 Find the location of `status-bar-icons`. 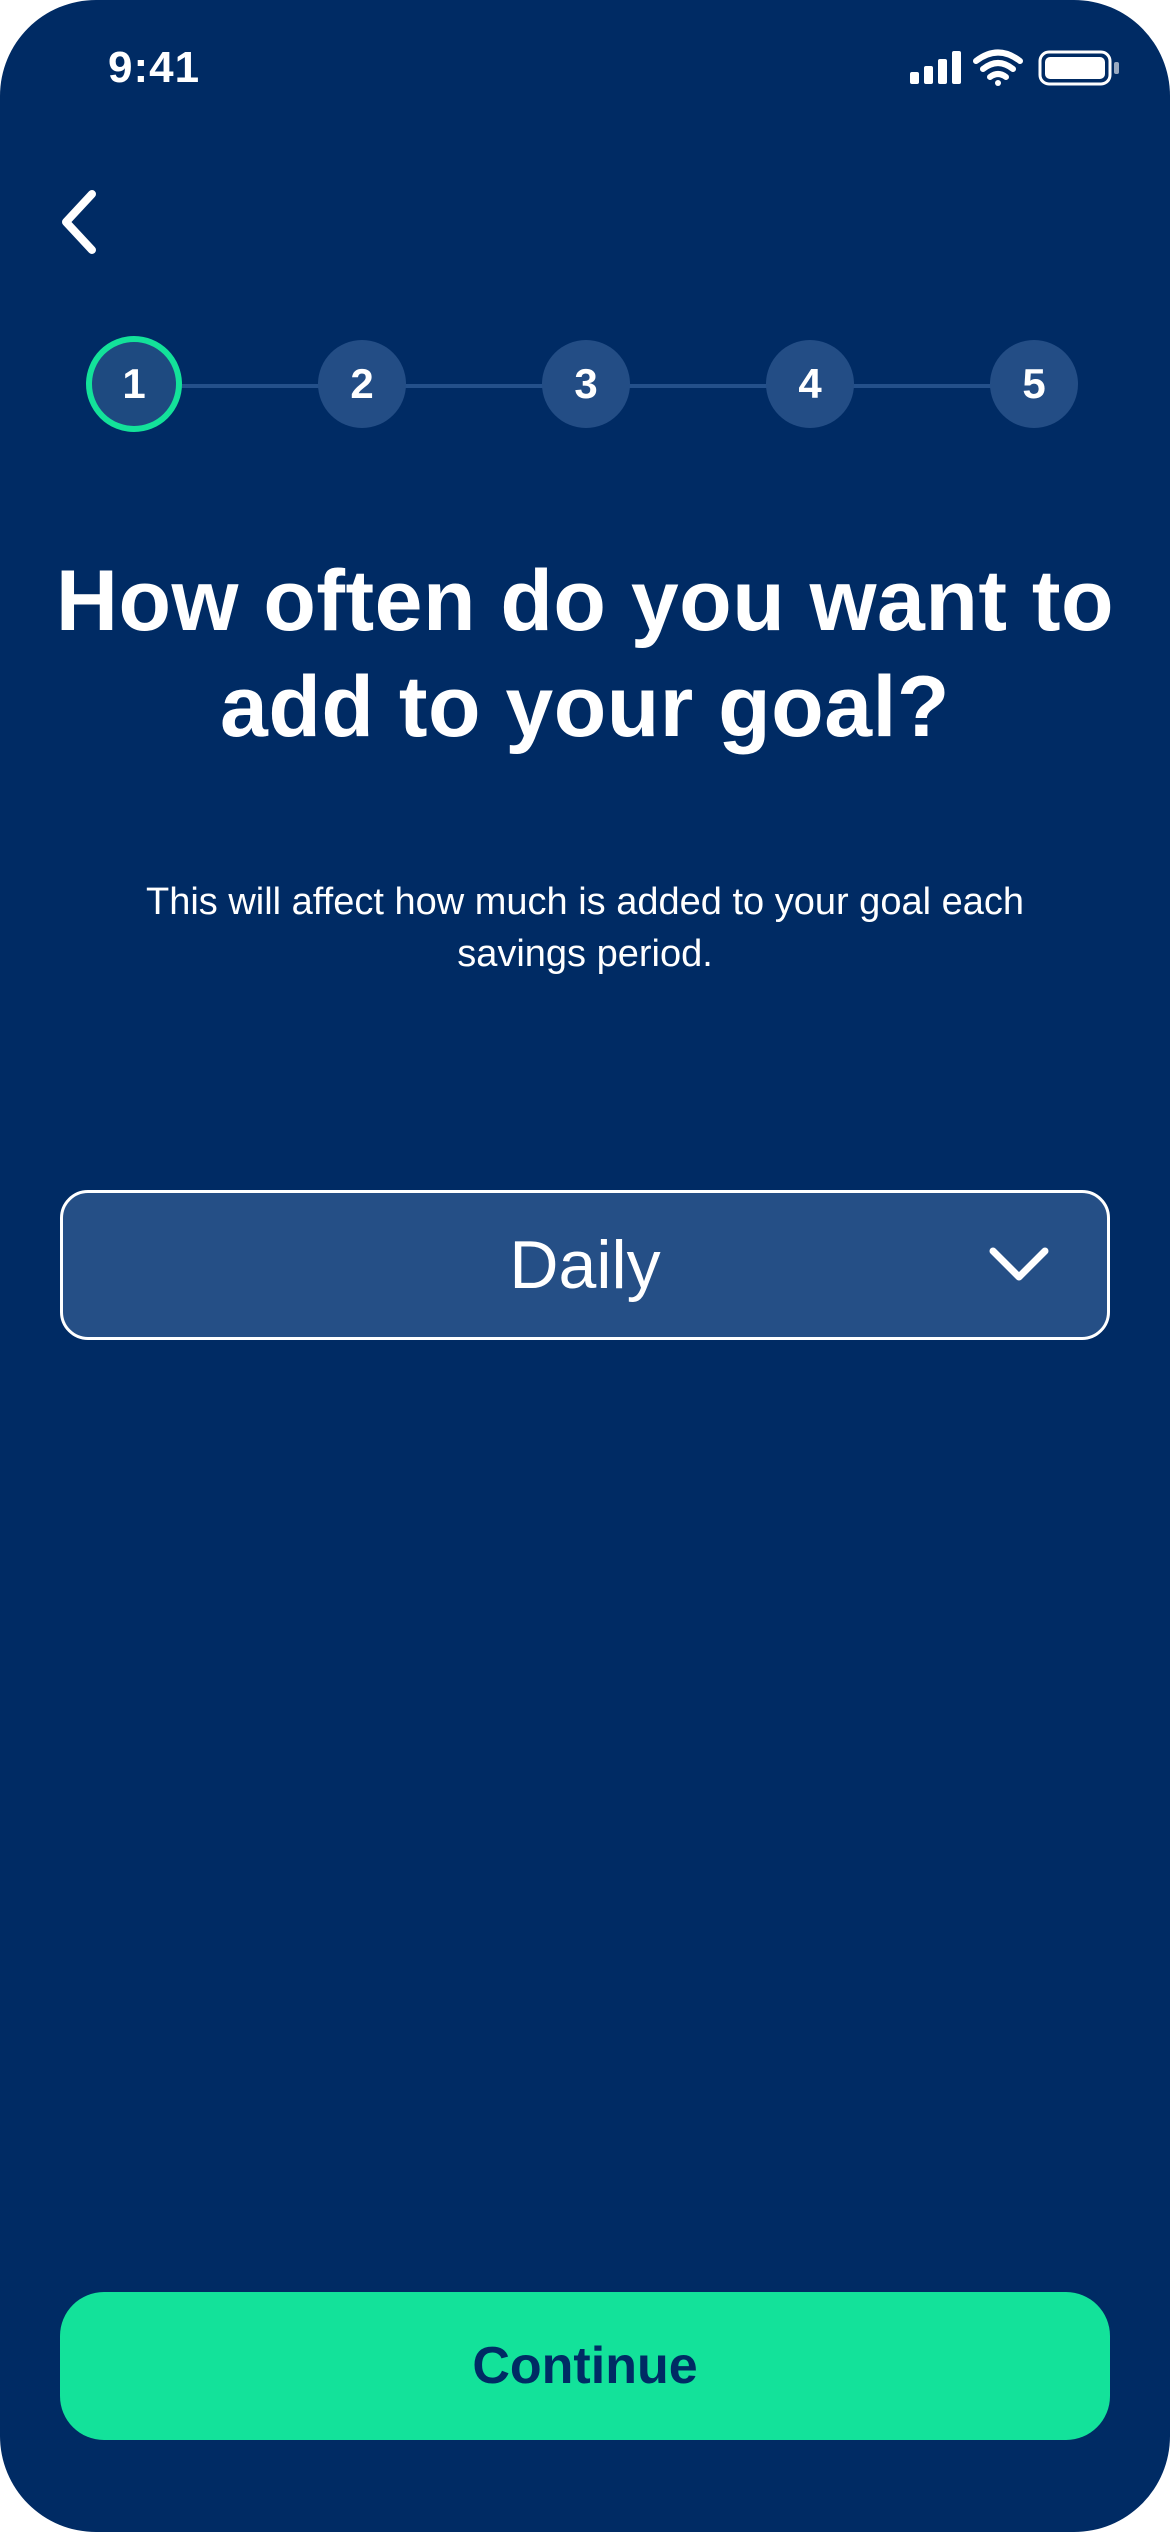

status-bar-icons is located at coordinates (1020, 68).